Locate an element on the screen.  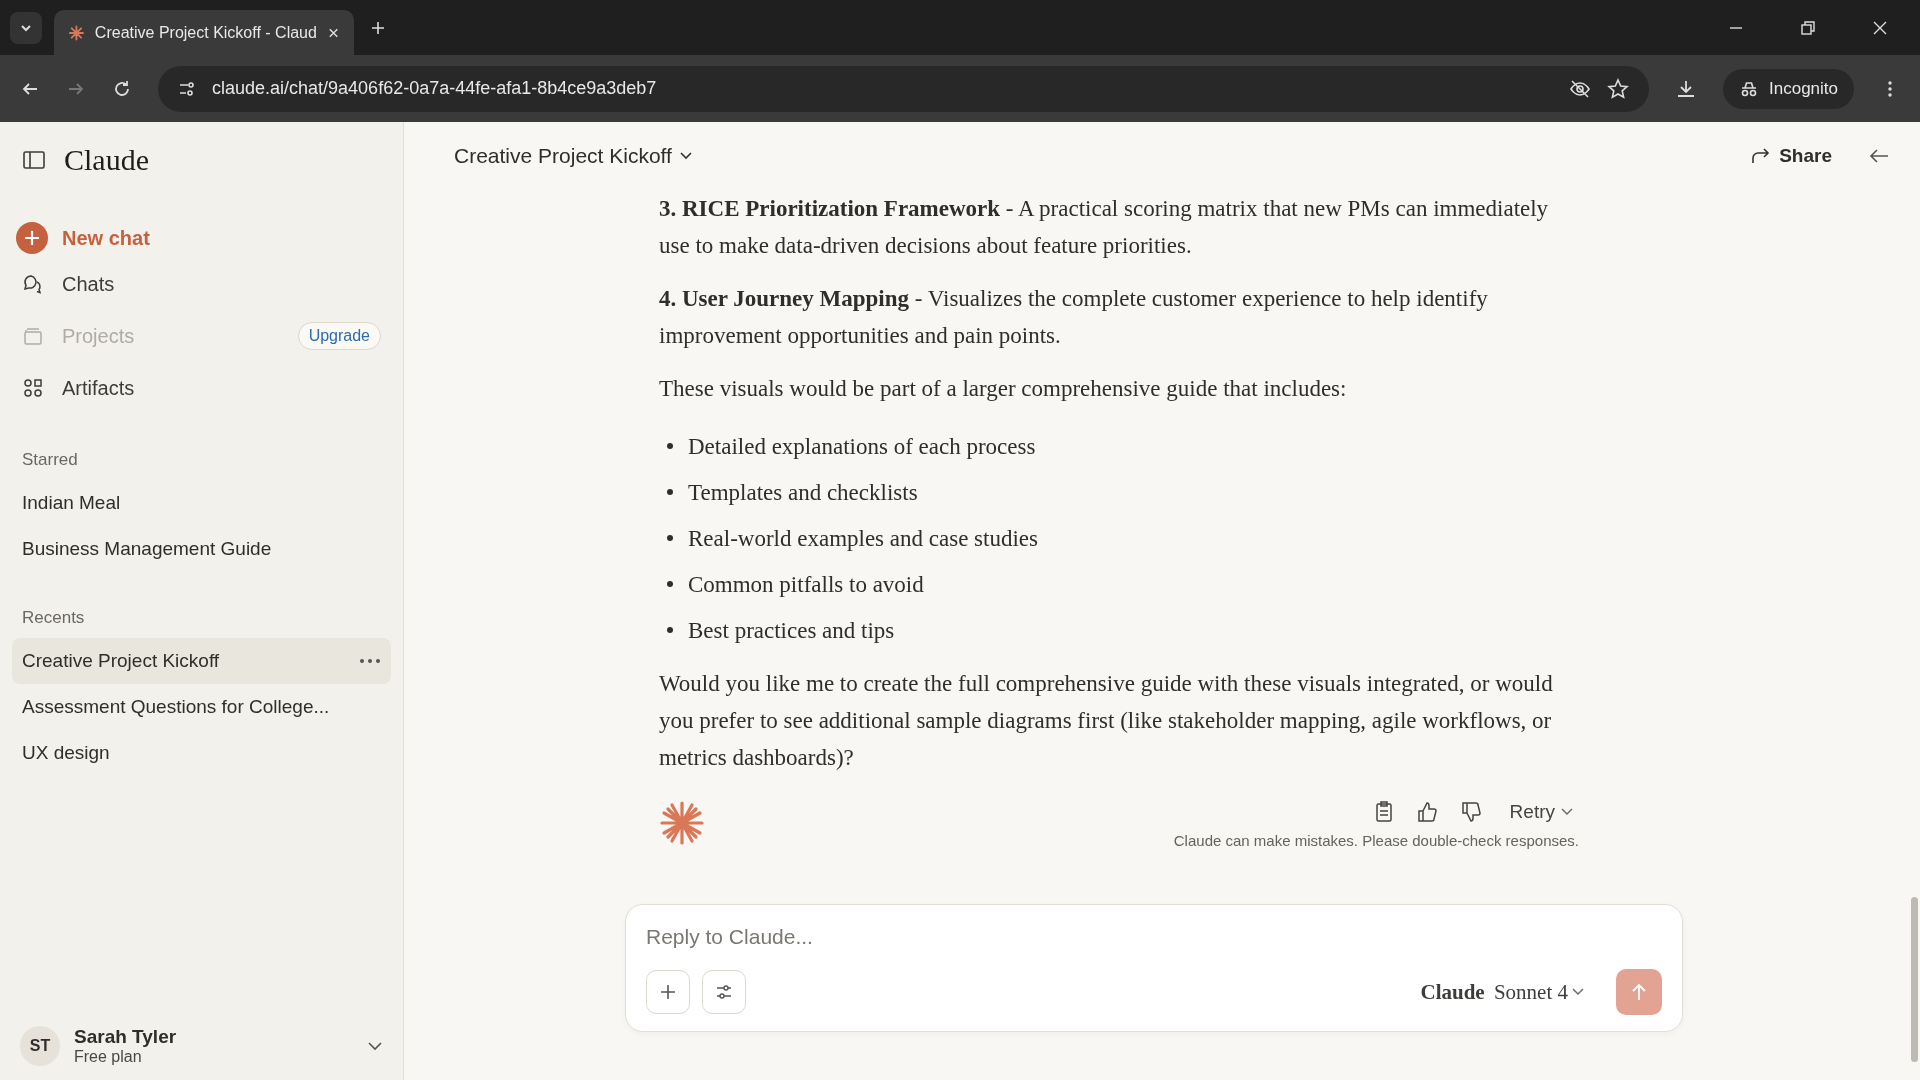
add-button is located at coordinates (668, 992).